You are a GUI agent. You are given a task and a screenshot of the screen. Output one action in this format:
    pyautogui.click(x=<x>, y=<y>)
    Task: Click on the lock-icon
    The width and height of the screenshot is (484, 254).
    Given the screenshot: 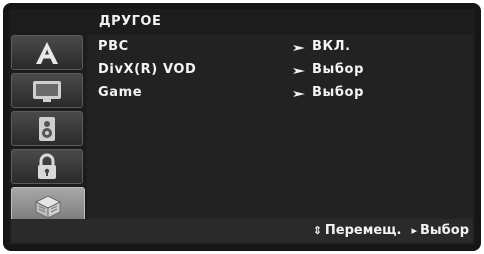 What is the action you would take?
    pyautogui.click(x=47, y=166)
    